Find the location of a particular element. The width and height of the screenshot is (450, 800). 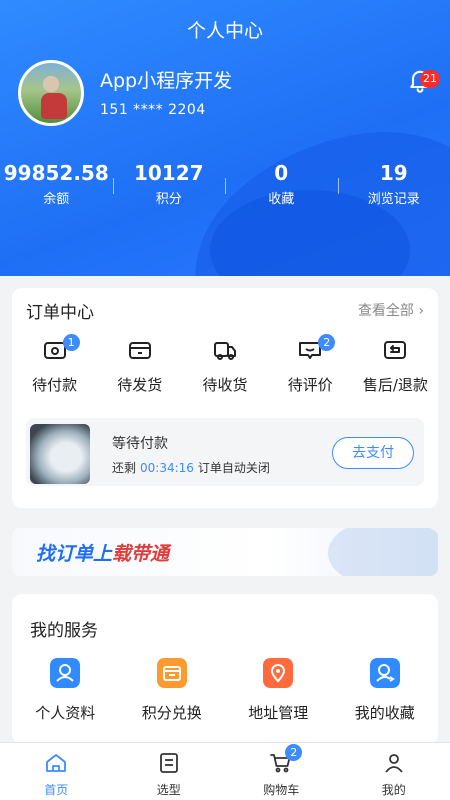

service-label: 个人资料 is located at coordinates (65, 713).